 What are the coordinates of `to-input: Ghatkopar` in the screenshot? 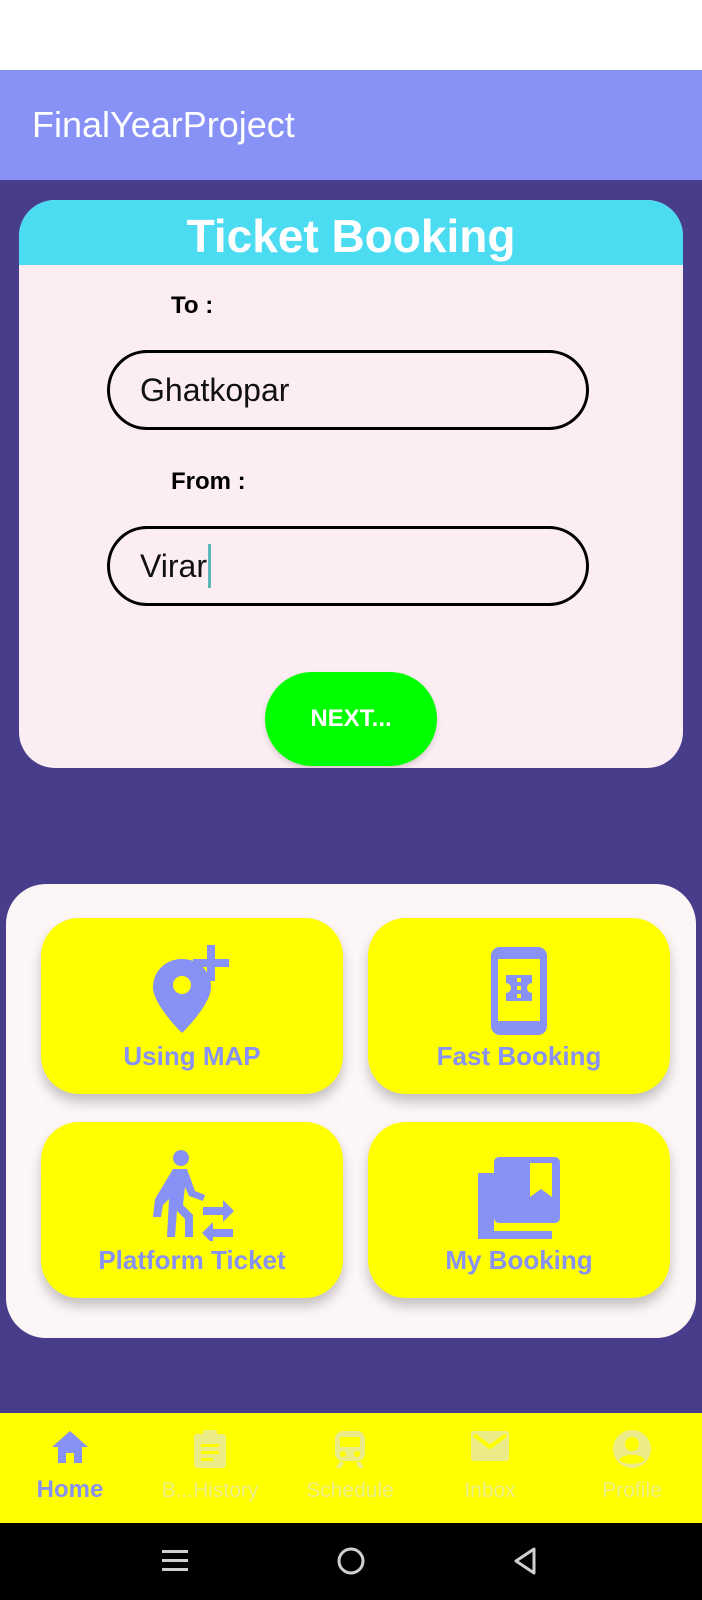 It's located at (348, 390).